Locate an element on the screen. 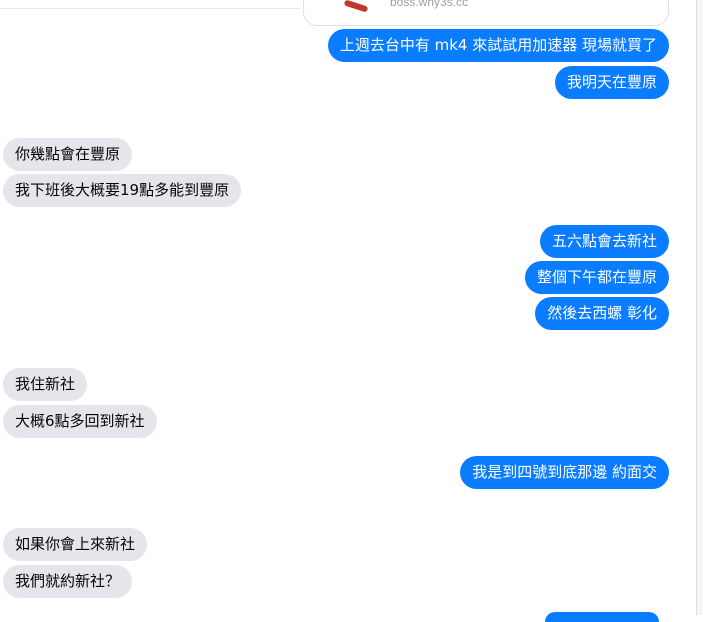 The height and width of the screenshot is (622, 703). message-bubble-outgoing: 然後去西螺 彰化 is located at coordinates (602, 313).